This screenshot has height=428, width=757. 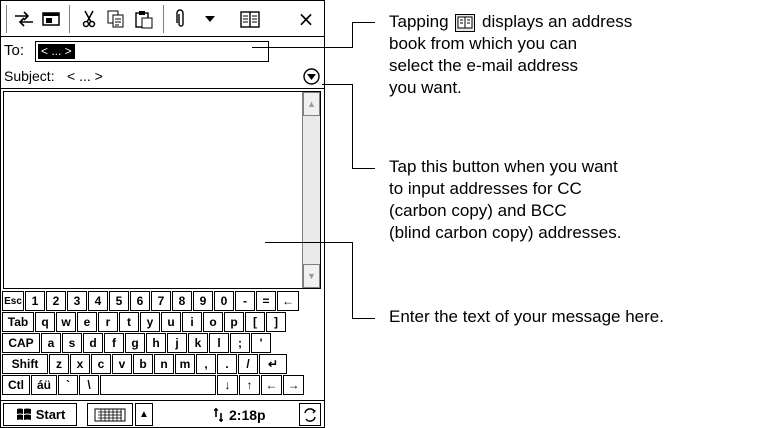 I want to click on close-icon: ×, so click(x=306, y=19).